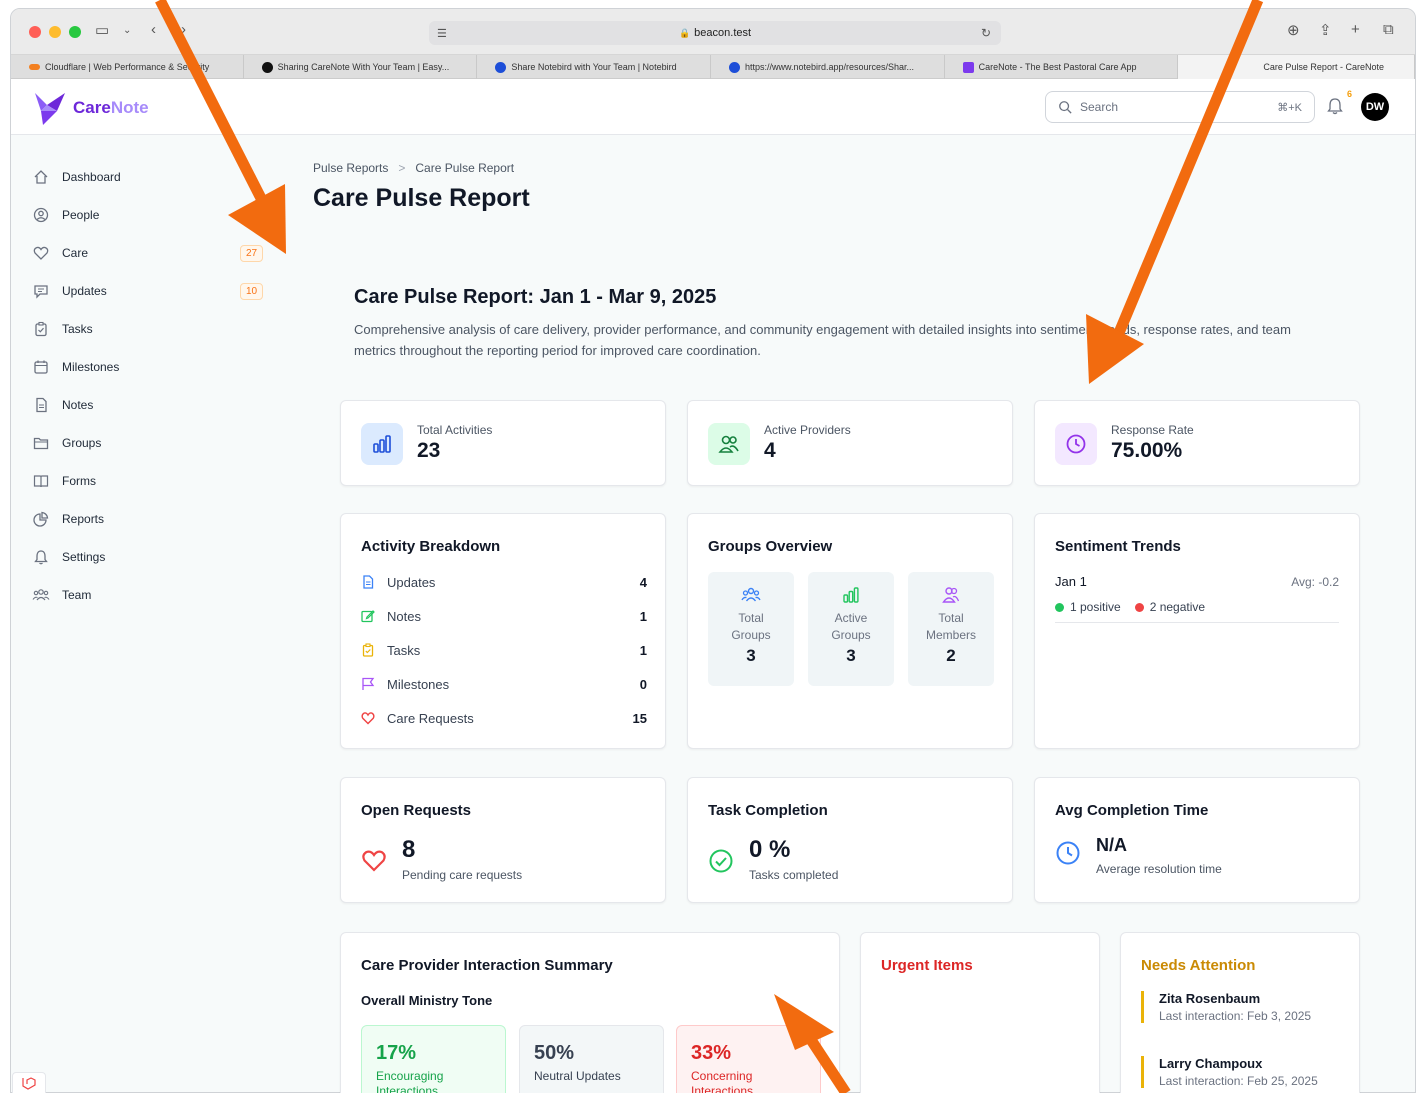 This screenshot has width=1420, height=1093. I want to click on bar-chart-icon, so click(382, 444).